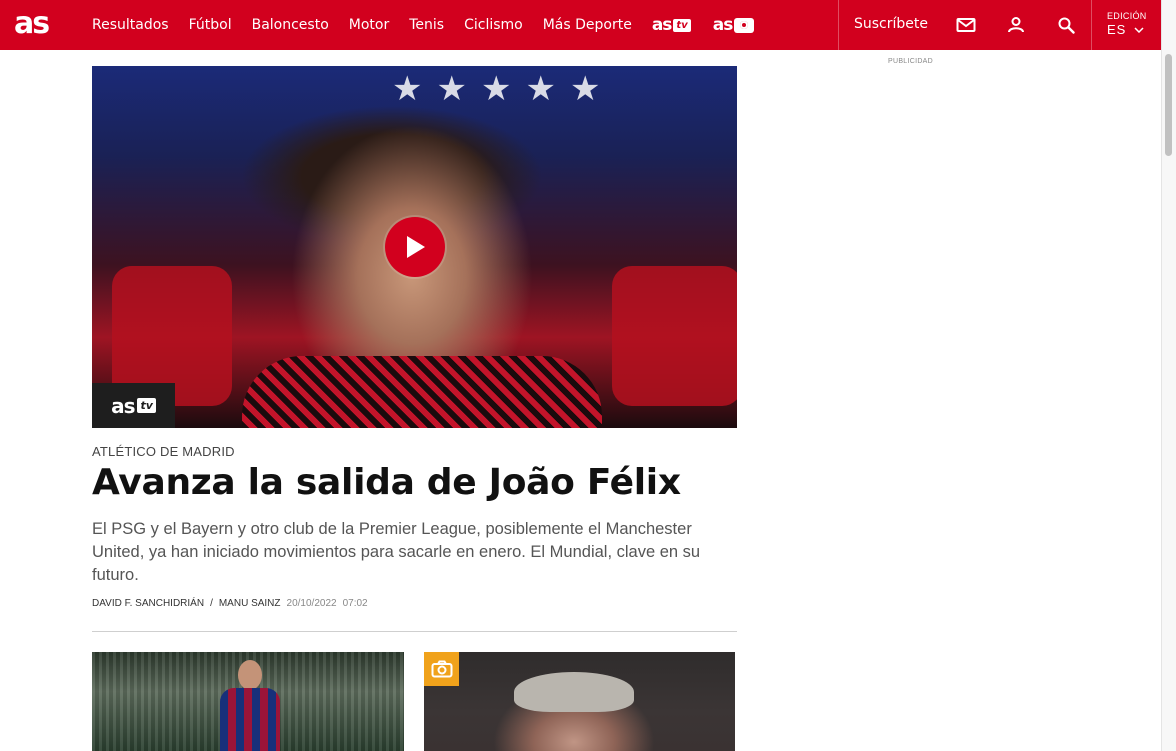  I want to click on edition-selector: EDICIÓN ES, so click(1127, 24).